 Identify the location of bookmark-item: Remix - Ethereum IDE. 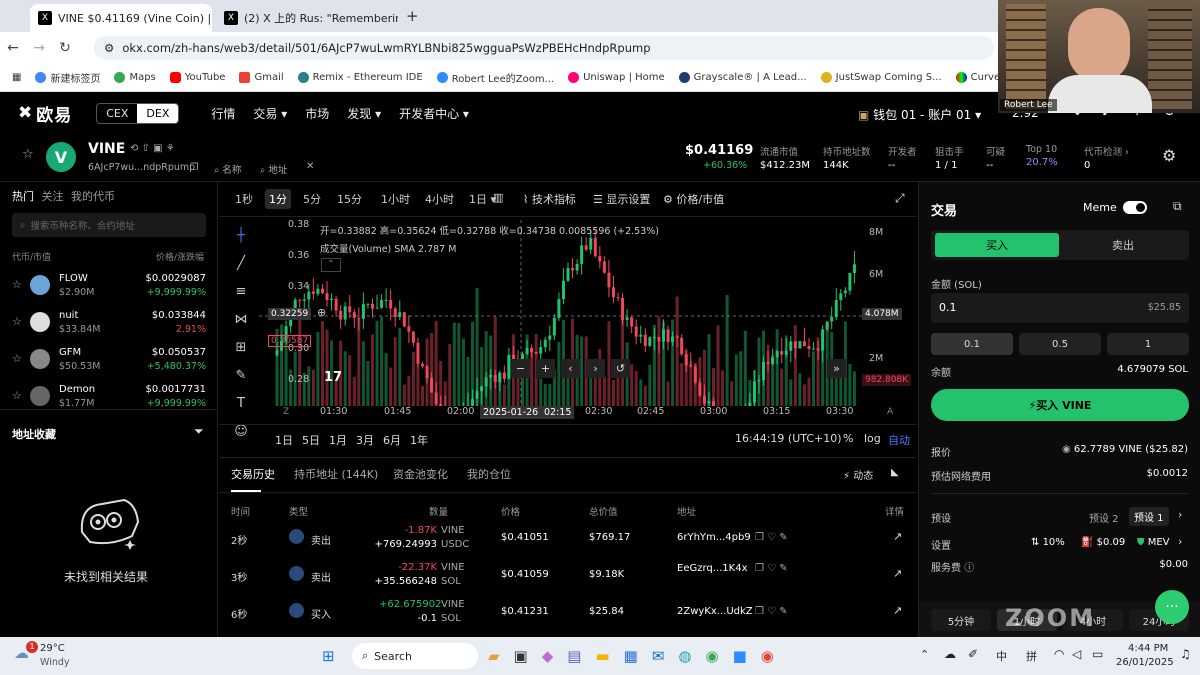
(360, 77).